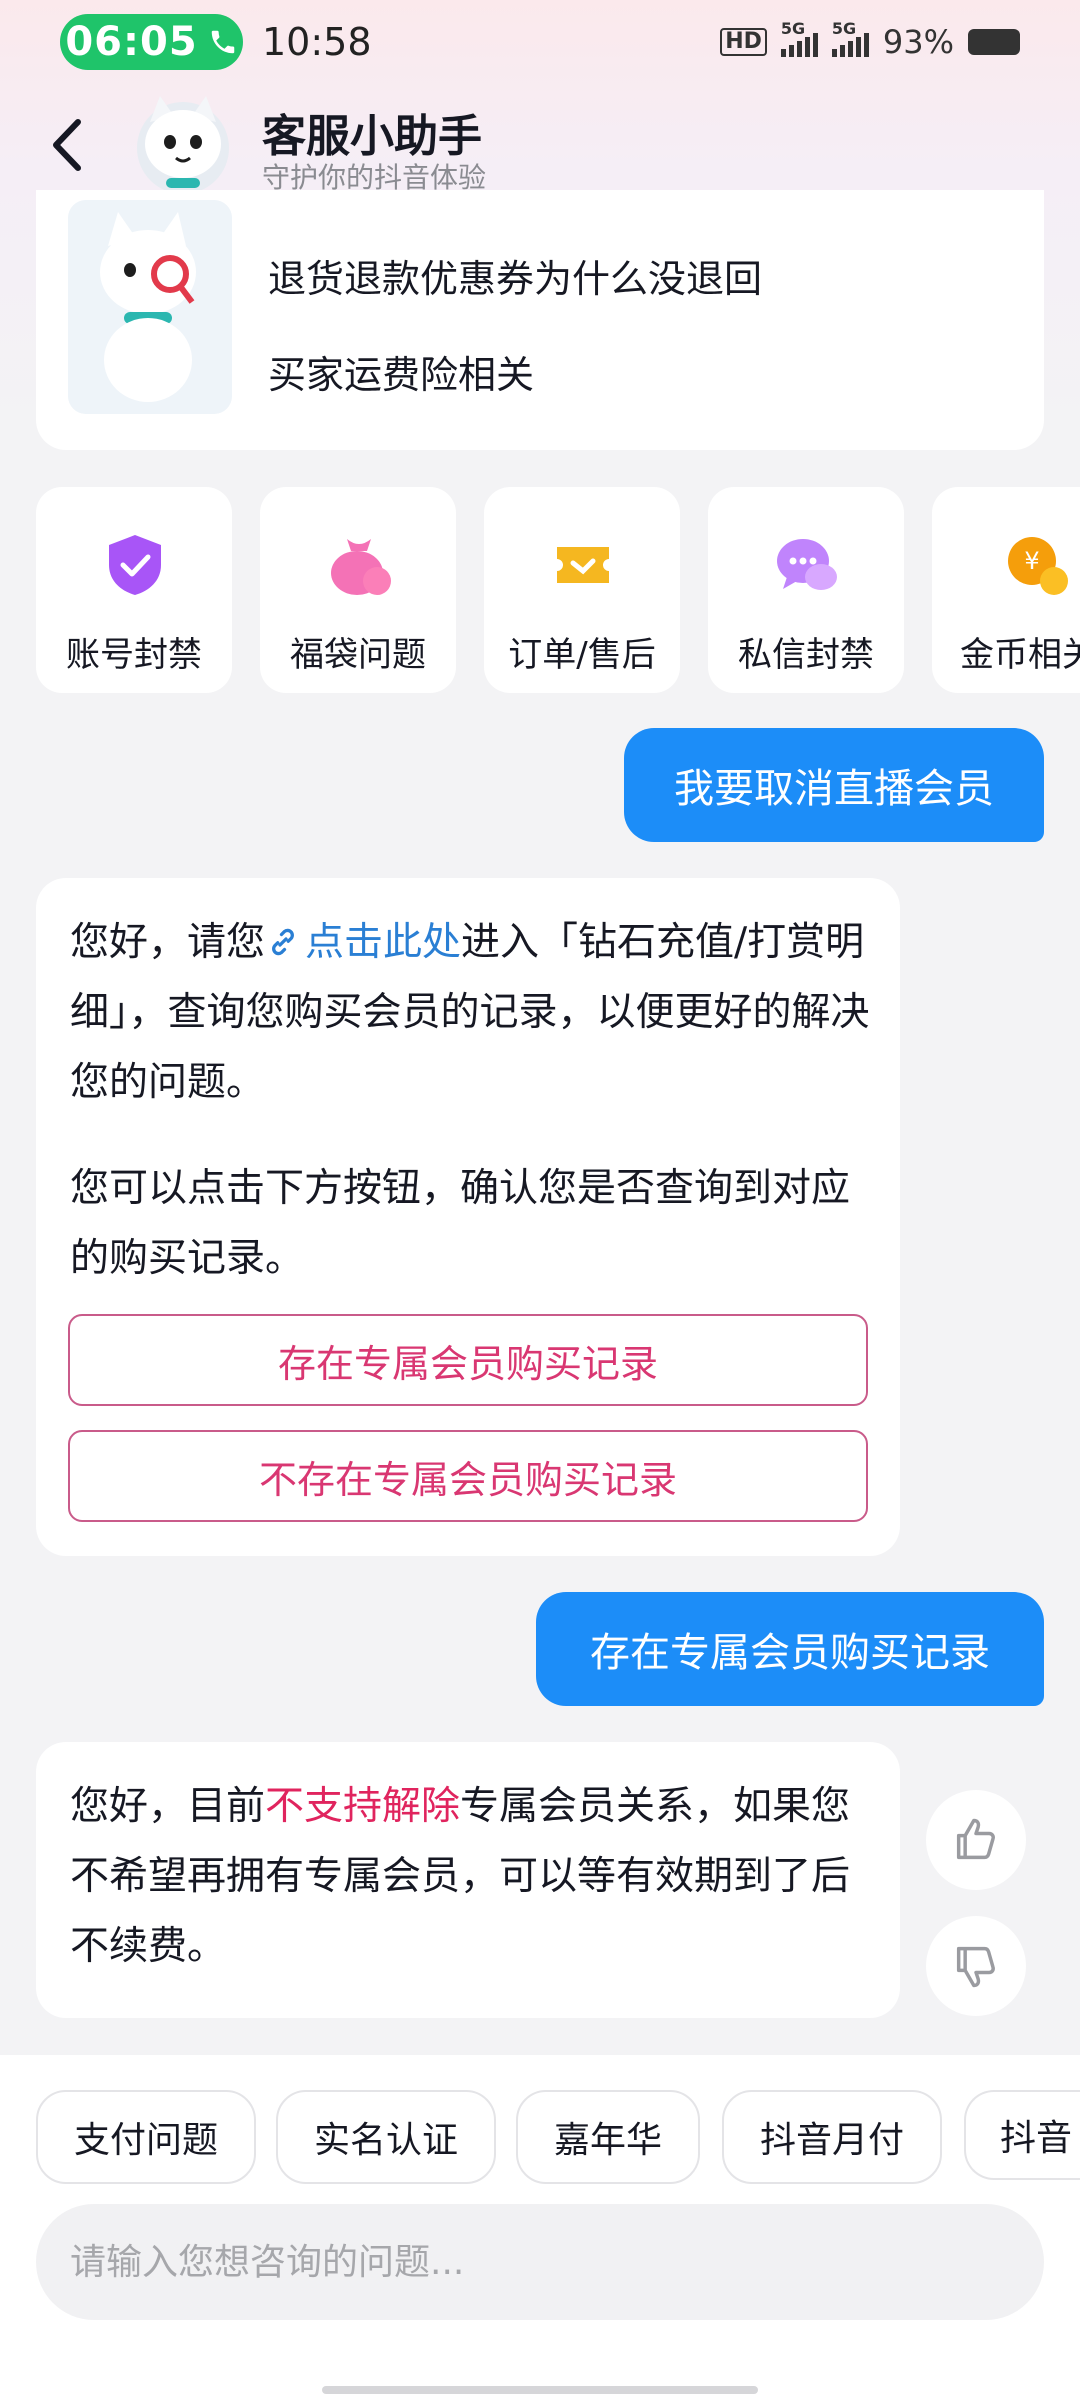 The width and height of the screenshot is (1080, 2400). I want to click on option-no-record-button: 不存在专属会员购买记录, so click(468, 1476).